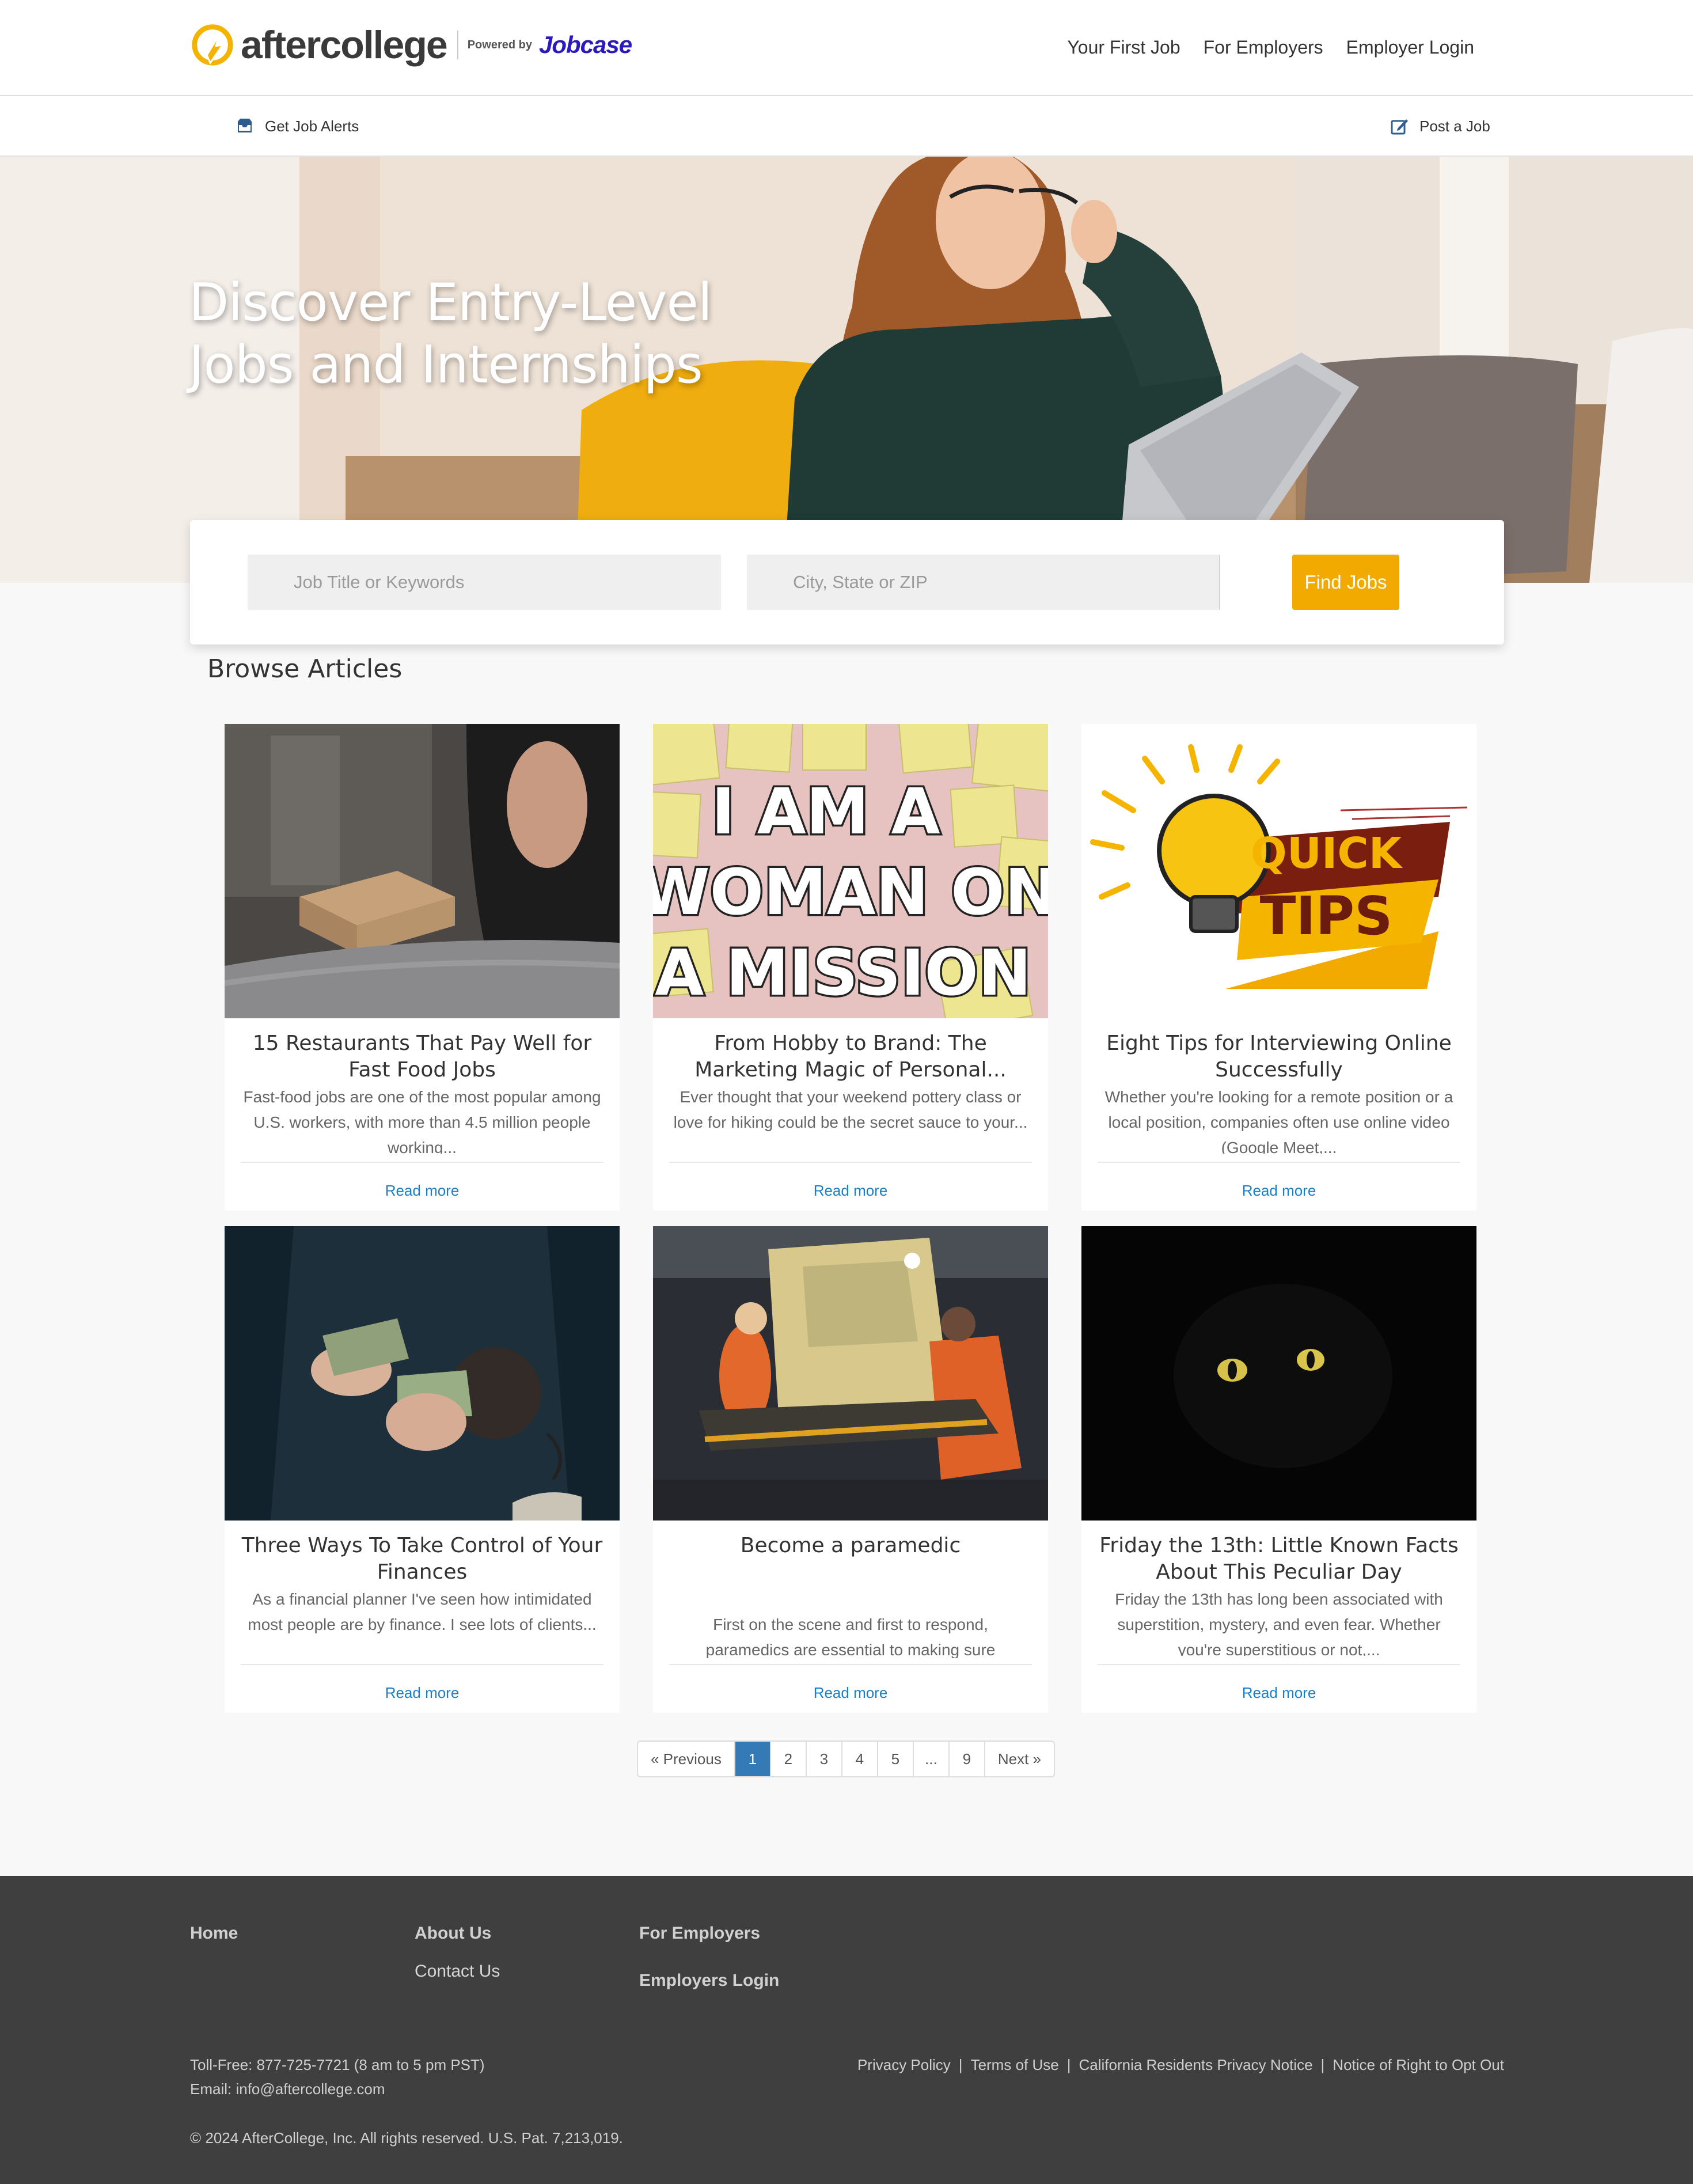 This screenshot has width=1693, height=2184. Describe the element at coordinates (789, 1759) in the screenshot. I see `pagination-page-2: 2` at that location.